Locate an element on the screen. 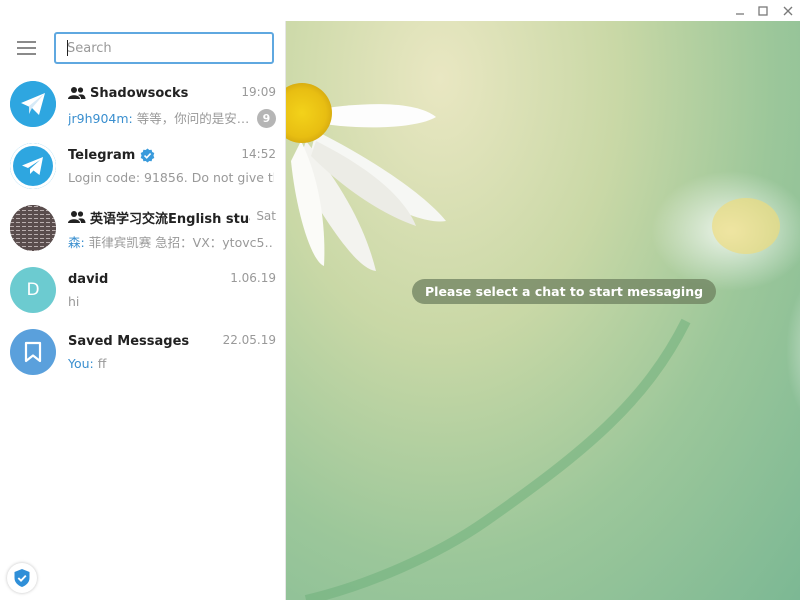 This screenshot has height=600, width=800. chat-item-shadowsocks: Shadowsocks 19:09 jr9h904m: 等等，你问的是安… 9 is located at coordinates (143, 104).